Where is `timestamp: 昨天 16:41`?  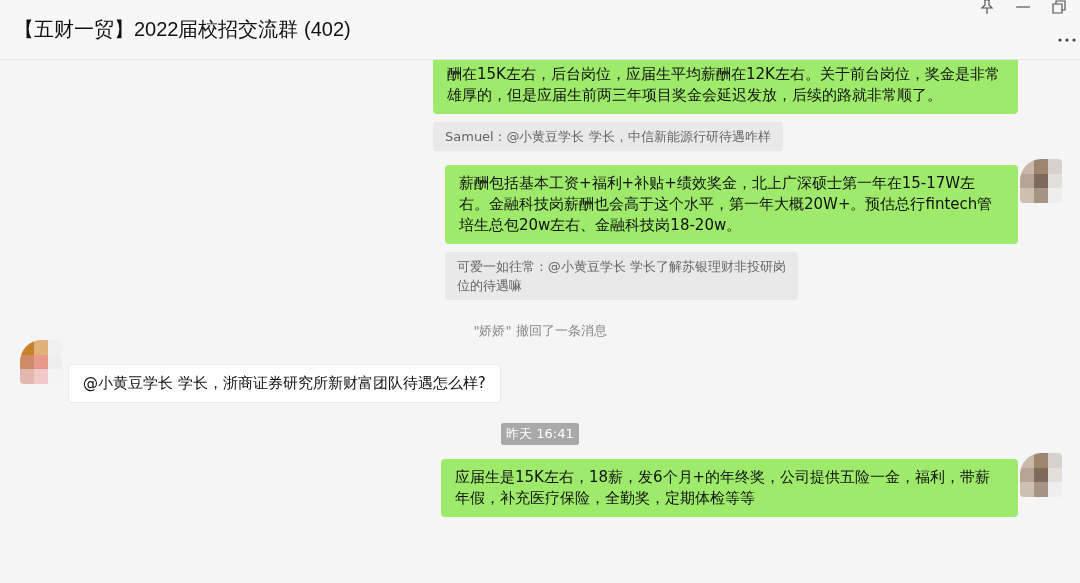
timestamp: 昨天 16:41 is located at coordinates (540, 434).